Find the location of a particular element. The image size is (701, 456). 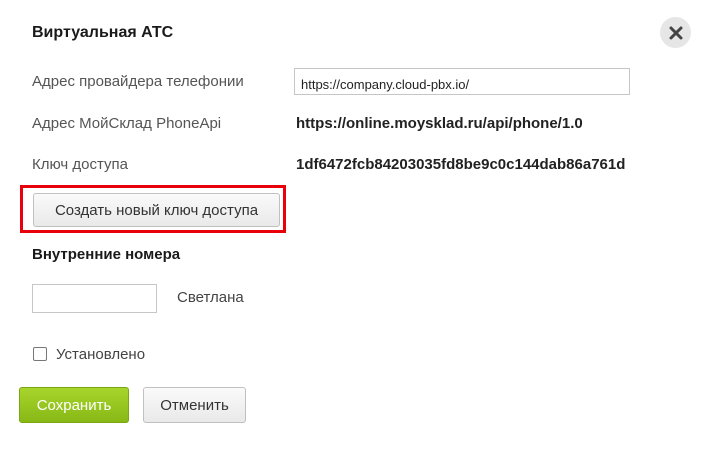

phone-api-address-label: Адрес МойСклад PhoneApi is located at coordinates (127, 123).